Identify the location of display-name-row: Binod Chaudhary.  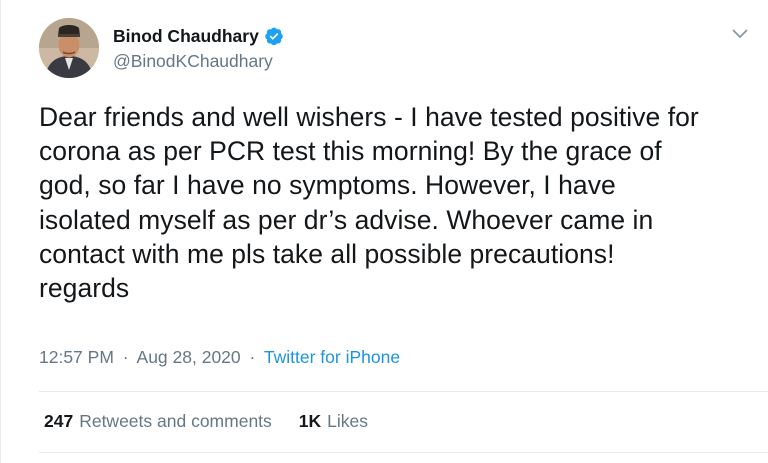
(198, 36).